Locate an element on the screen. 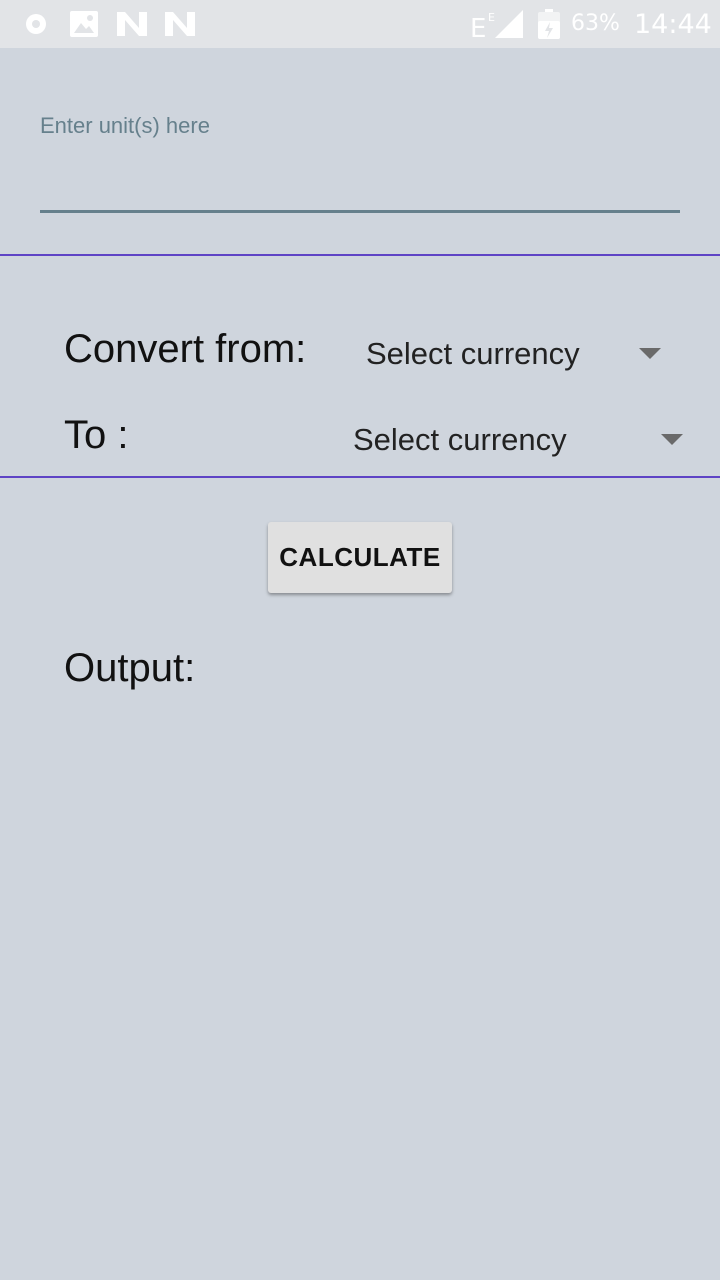 The height and width of the screenshot is (1280, 720). from-currency-select: Select currency is located at coordinates (514, 353).